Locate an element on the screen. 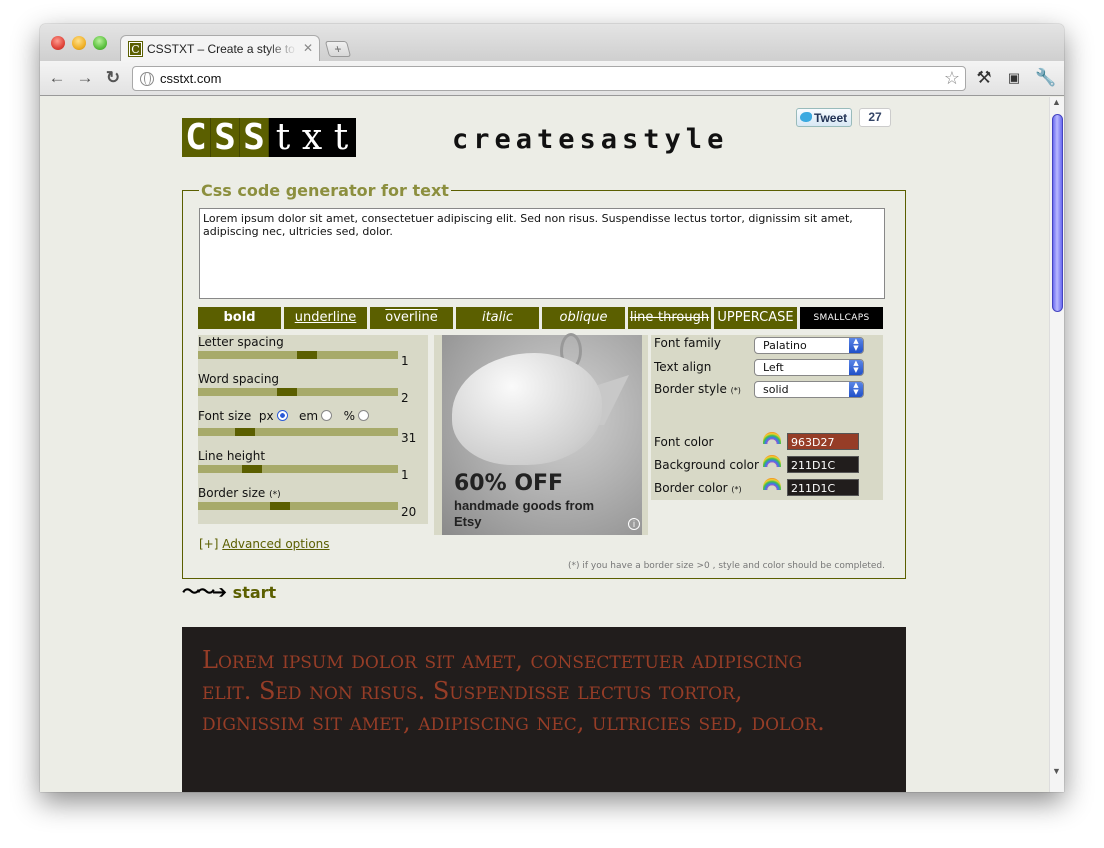  address-bar: csstxt.com ☆ is located at coordinates (549, 78).